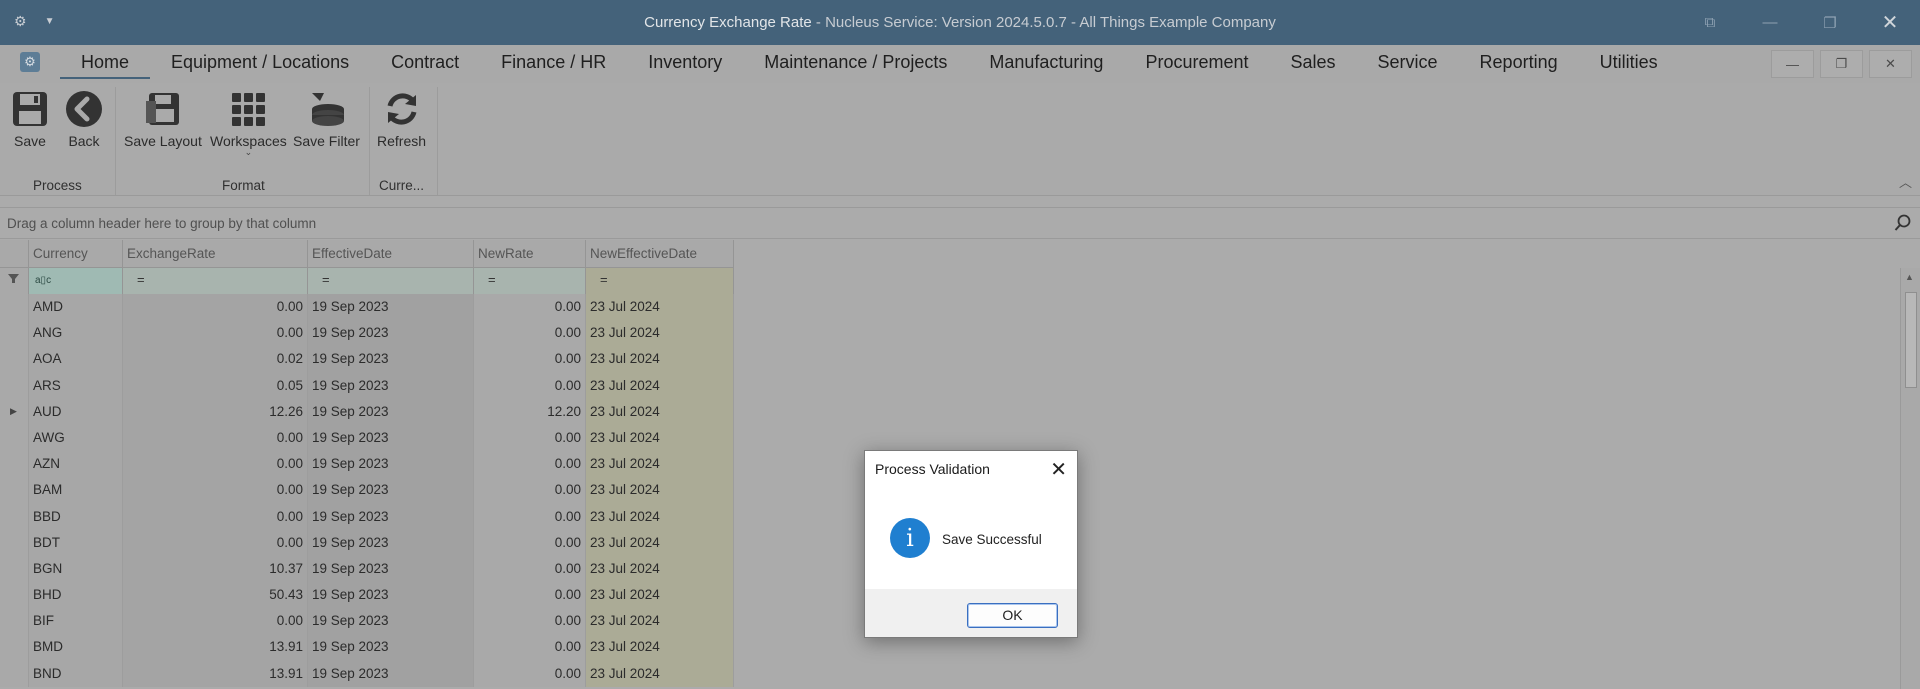 This screenshot has width=1920, height=689. What do you see at coordinates (76, 673) in the screenshot?
I see `cell-currency: BND` at bounding box center [76, 673].